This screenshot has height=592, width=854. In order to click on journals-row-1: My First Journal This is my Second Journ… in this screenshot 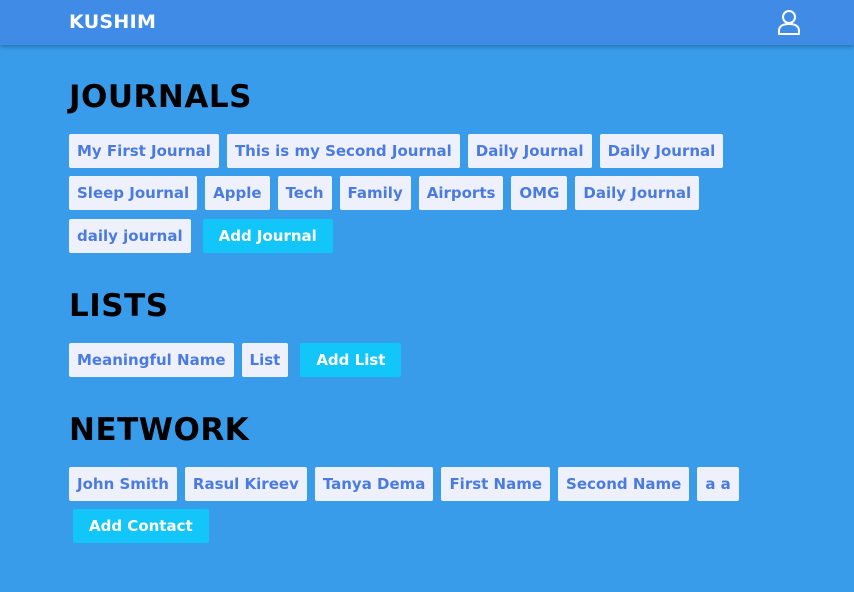, I will do `click(396, 151)`.